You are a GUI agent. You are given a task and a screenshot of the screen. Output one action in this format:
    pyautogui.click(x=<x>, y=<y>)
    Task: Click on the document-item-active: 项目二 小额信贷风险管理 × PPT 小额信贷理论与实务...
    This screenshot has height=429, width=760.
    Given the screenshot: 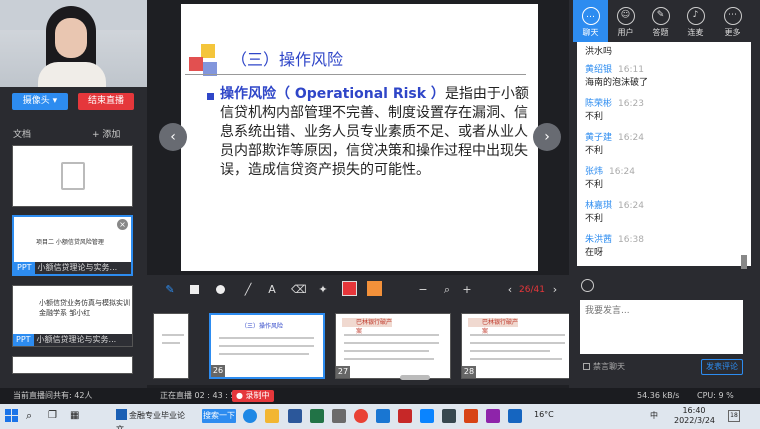 What is the action you would take?
    pyautogui.click(x=72, y=245)
    